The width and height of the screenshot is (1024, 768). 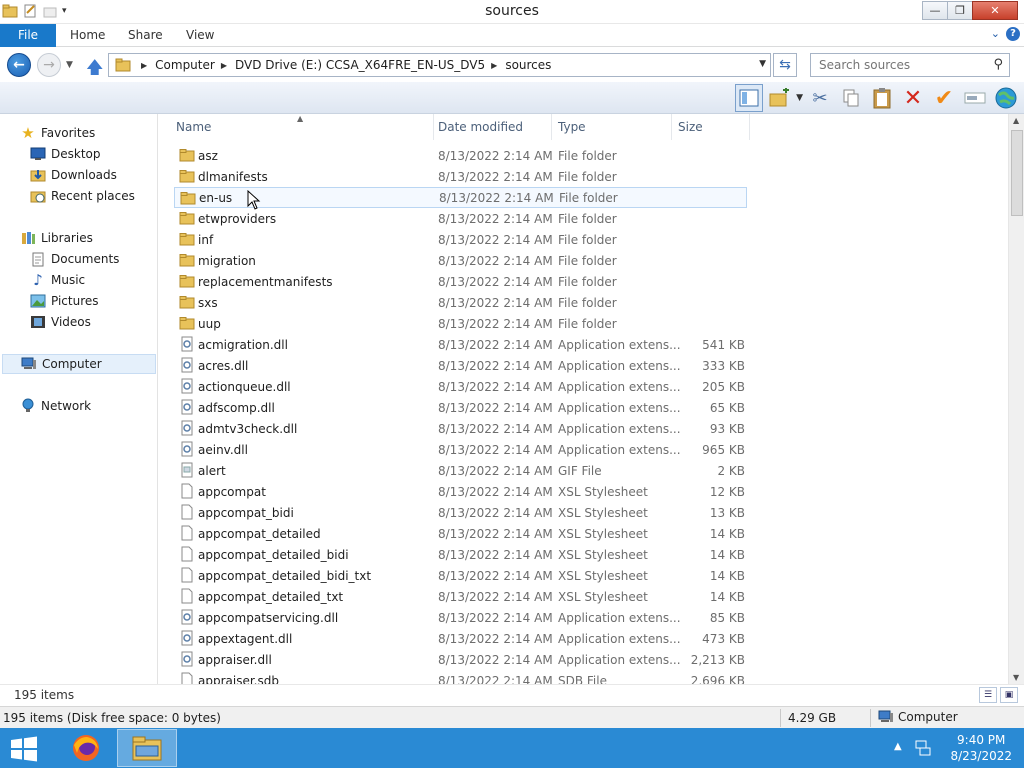 What do you see at coordinates (147, 748) in the screenshot?
I see `taskbar-file-explorer-button` at bounding box center [147, 748].